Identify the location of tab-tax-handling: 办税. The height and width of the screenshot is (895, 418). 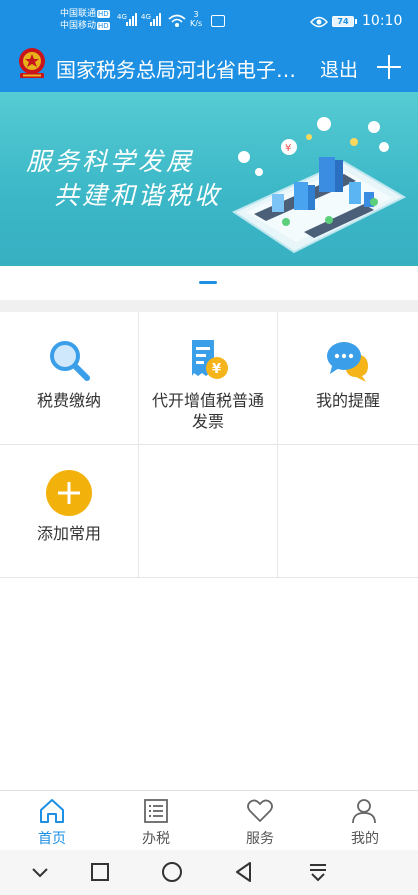
(156, 821).